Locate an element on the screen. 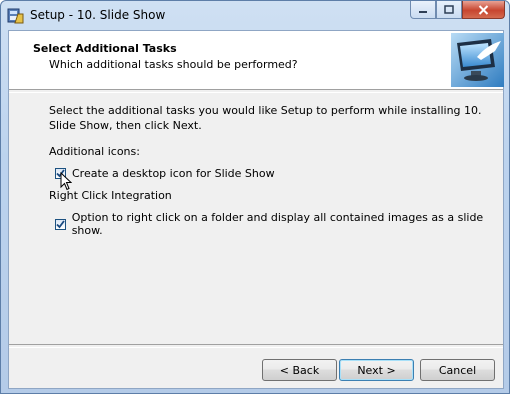  right-click-checkbox is located at coordinates (60, 224).